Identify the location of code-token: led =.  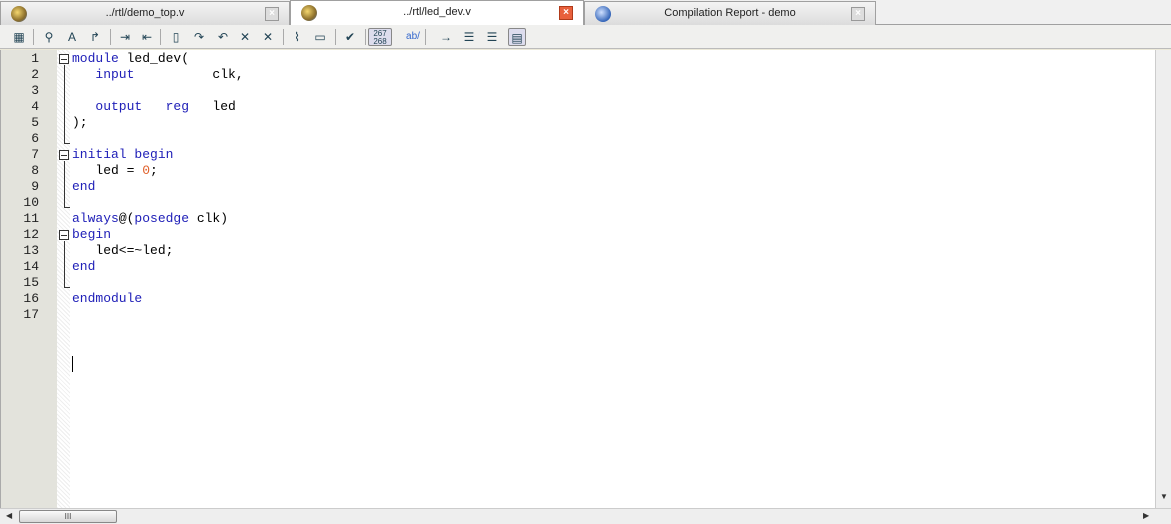
(107, 170).